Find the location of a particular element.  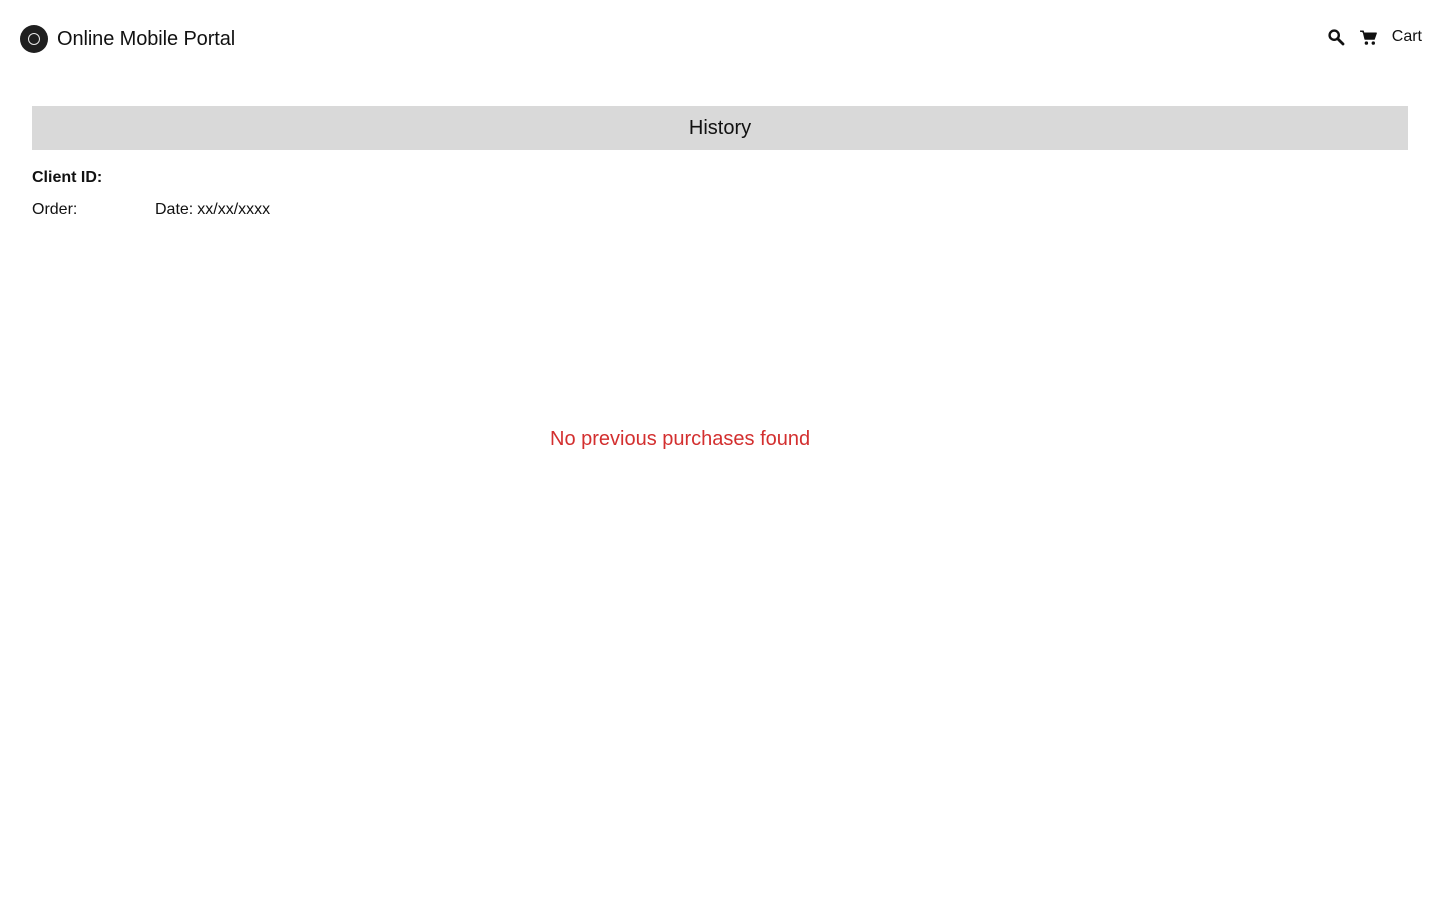

date-label: Date: is located at coordinates (174, 209).